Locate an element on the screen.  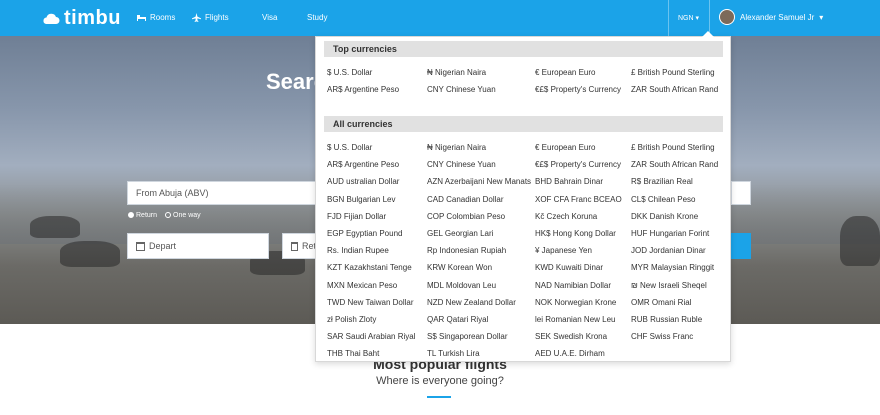
currency-option: FJD Fijian Dollar is located at coordinates (377, 218).